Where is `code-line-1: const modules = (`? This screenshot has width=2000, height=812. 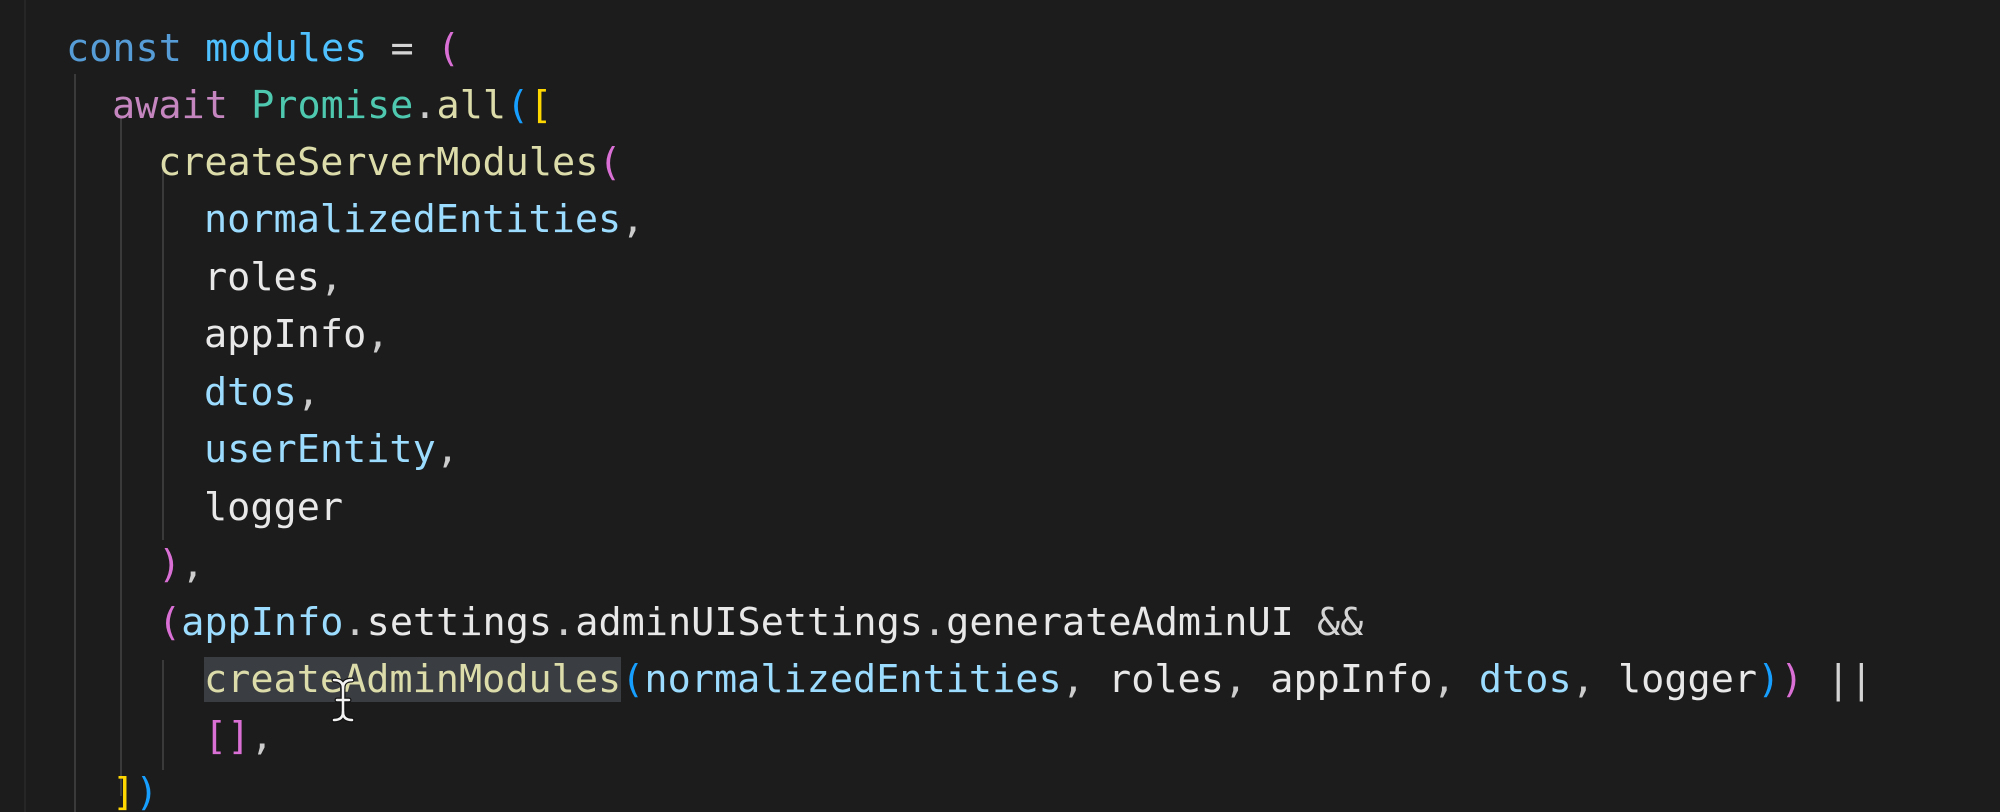
code-line-1: const modules = ( is located at coordinates (263, 48).